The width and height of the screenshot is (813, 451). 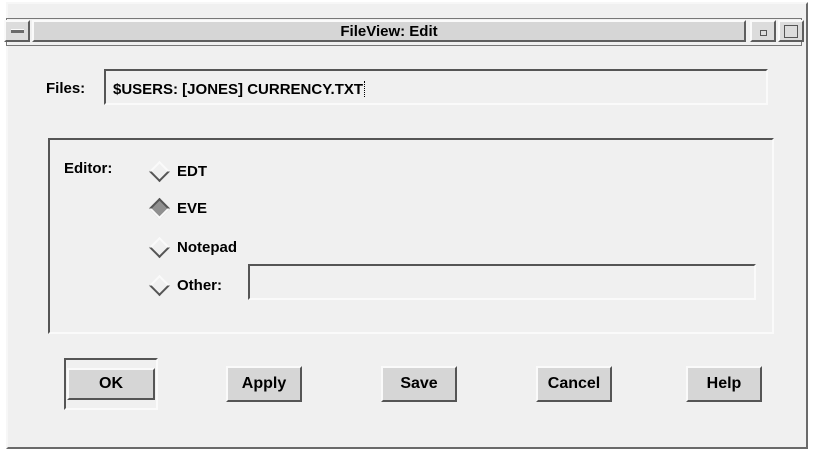 I want to click on radio-edt: EDT, so click(x=175, y=171).